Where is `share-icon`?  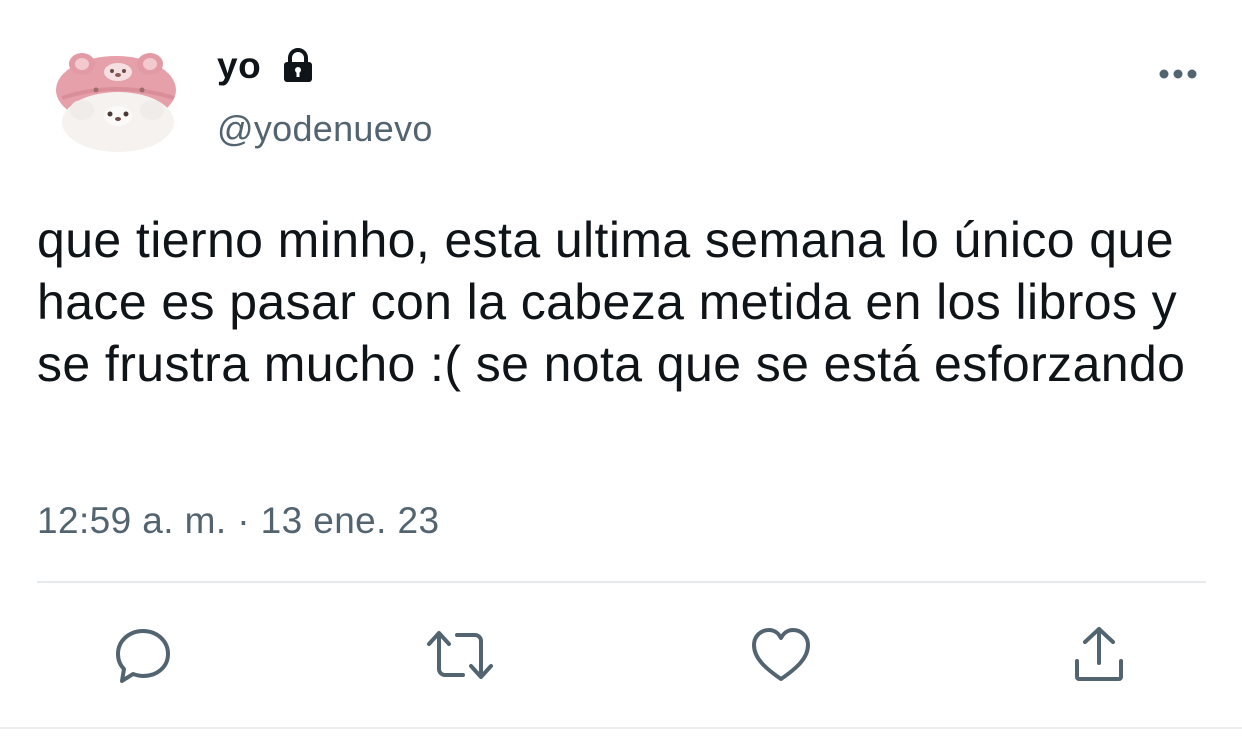 share-icon is located at coordinates (1099, 655).